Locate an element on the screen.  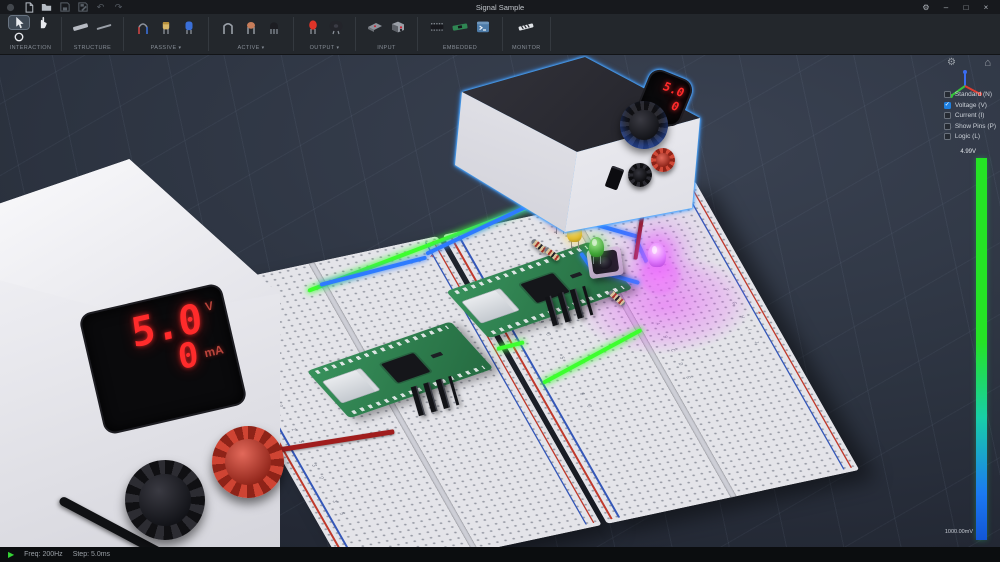
diode-icon is located at coordinates (251, 27).